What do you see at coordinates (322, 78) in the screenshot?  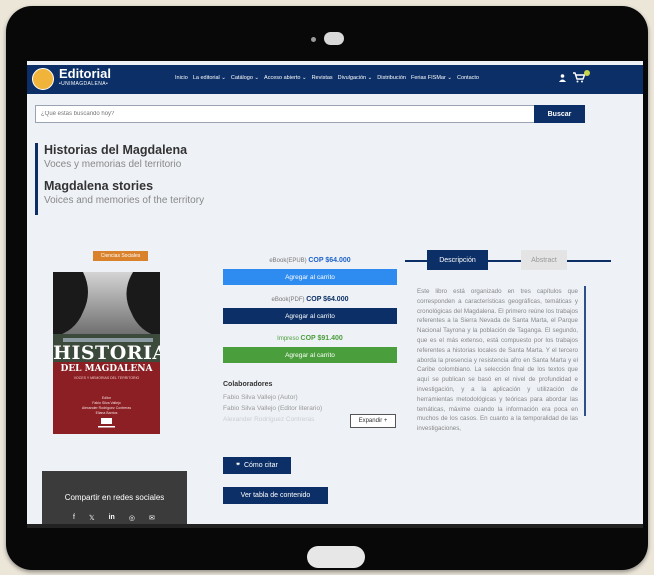 I see `nav-item-revistas: Revistas` at bounding box center [322, 78].